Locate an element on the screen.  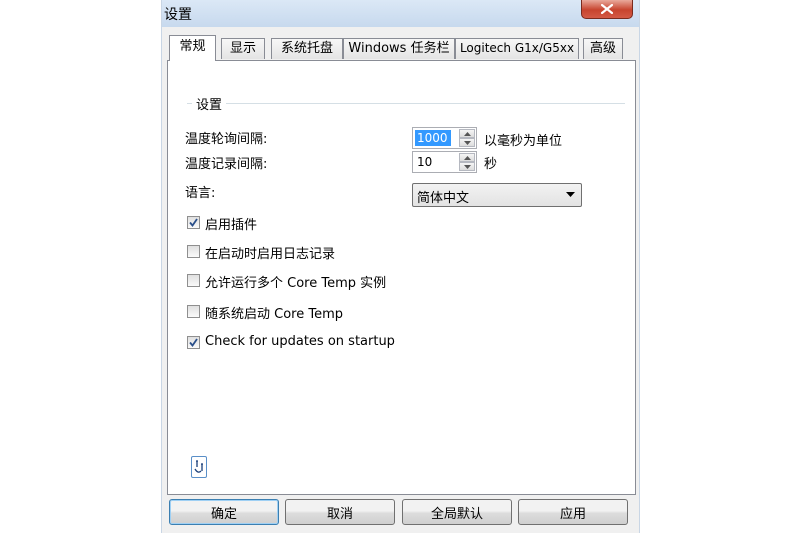
log-interval-spinner is located at coordinates (444, 162).